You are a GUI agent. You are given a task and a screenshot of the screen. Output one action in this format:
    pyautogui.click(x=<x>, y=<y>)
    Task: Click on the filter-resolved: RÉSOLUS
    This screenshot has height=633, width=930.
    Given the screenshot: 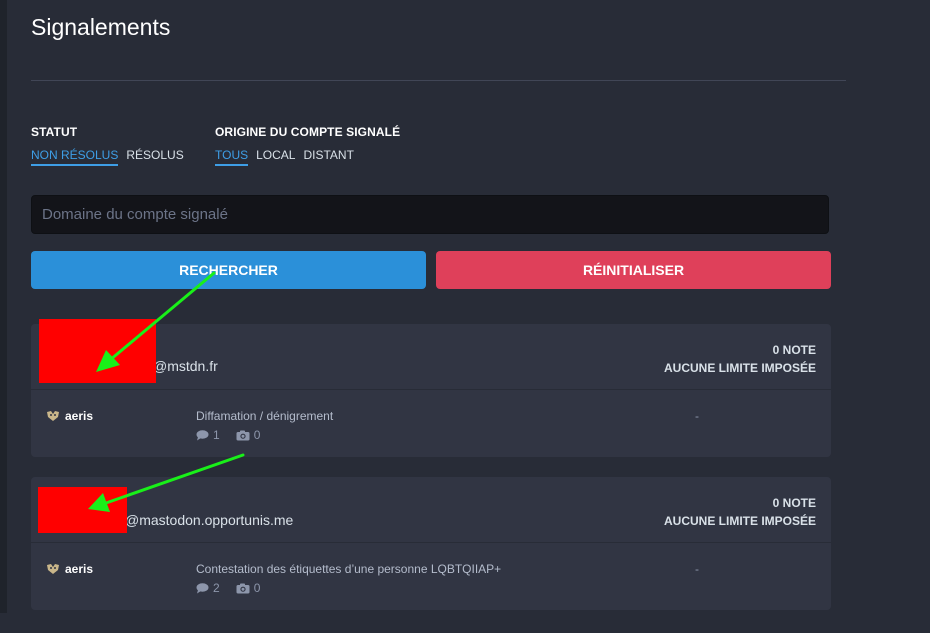 What is the action you would take?
    pyautogui.click(x=154, y=157)
    